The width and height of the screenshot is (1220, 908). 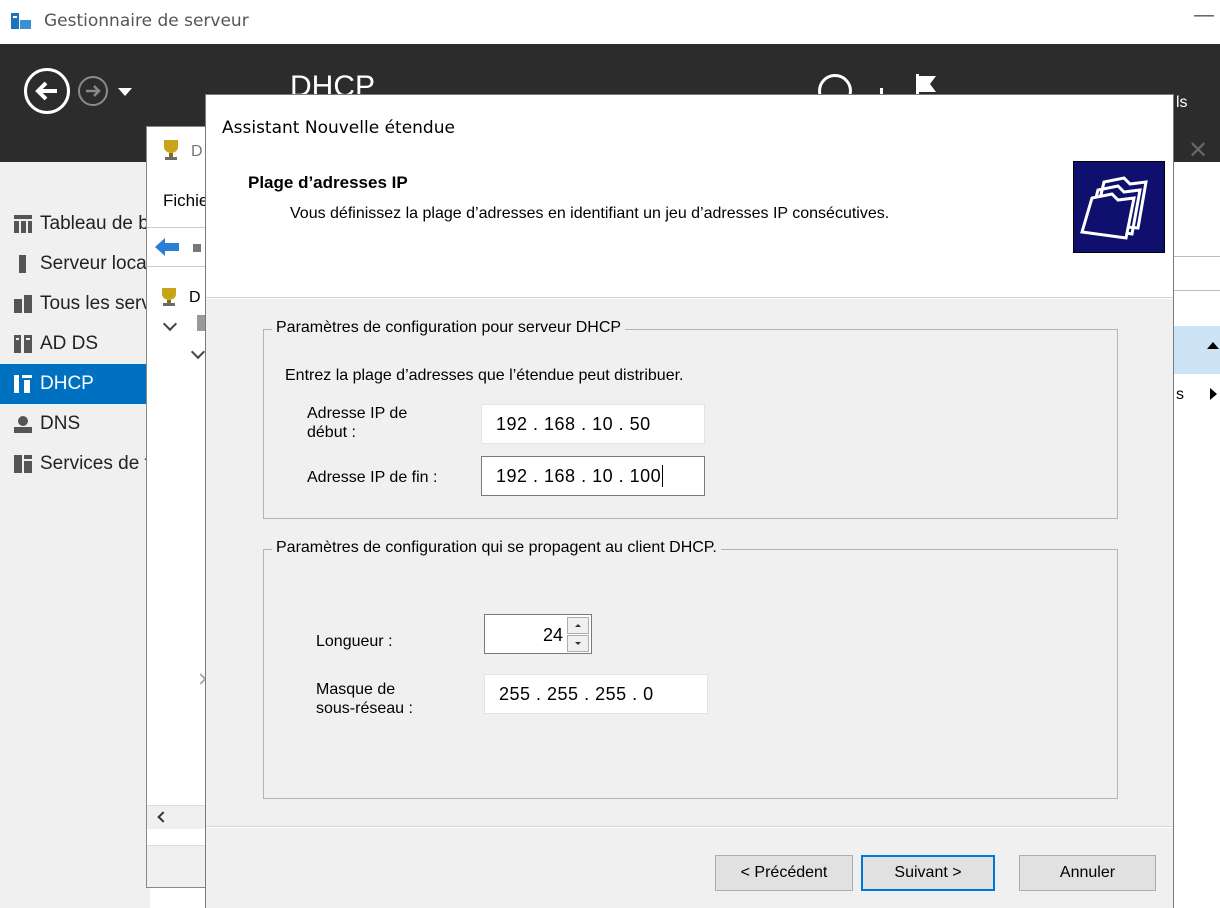 I want to click on start-ip-value: 192 . 168 . 10 . 50, so click(x=573, y=423).